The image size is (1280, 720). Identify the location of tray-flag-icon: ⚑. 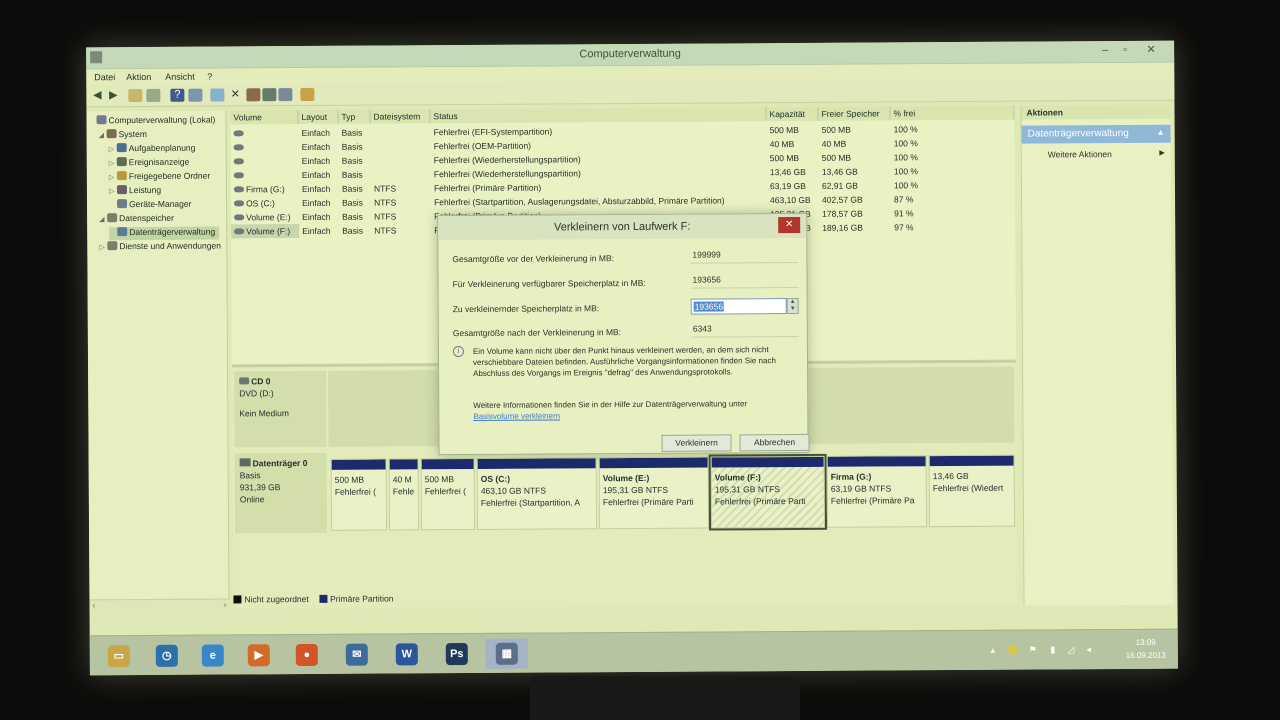
(1033, 650).